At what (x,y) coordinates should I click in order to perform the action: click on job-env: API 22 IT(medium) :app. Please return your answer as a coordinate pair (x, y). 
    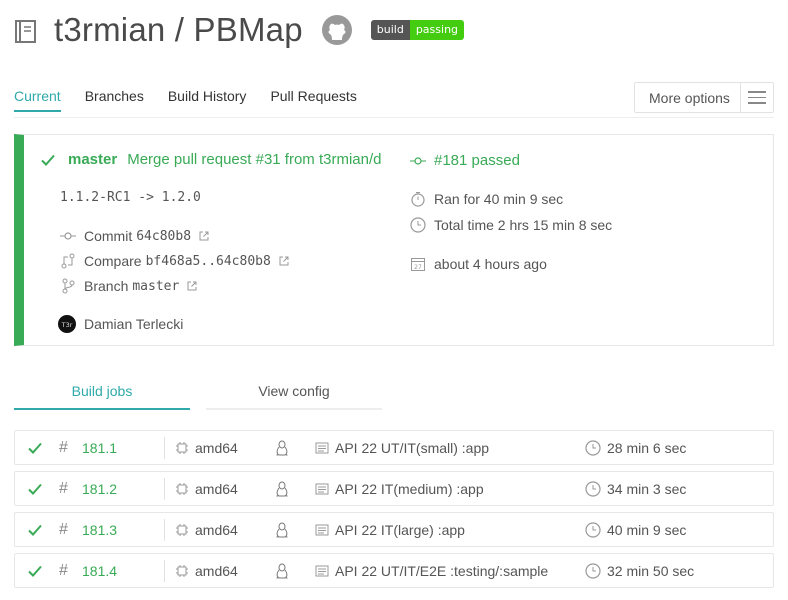
    Looking at the image, I should click on (399, 488).